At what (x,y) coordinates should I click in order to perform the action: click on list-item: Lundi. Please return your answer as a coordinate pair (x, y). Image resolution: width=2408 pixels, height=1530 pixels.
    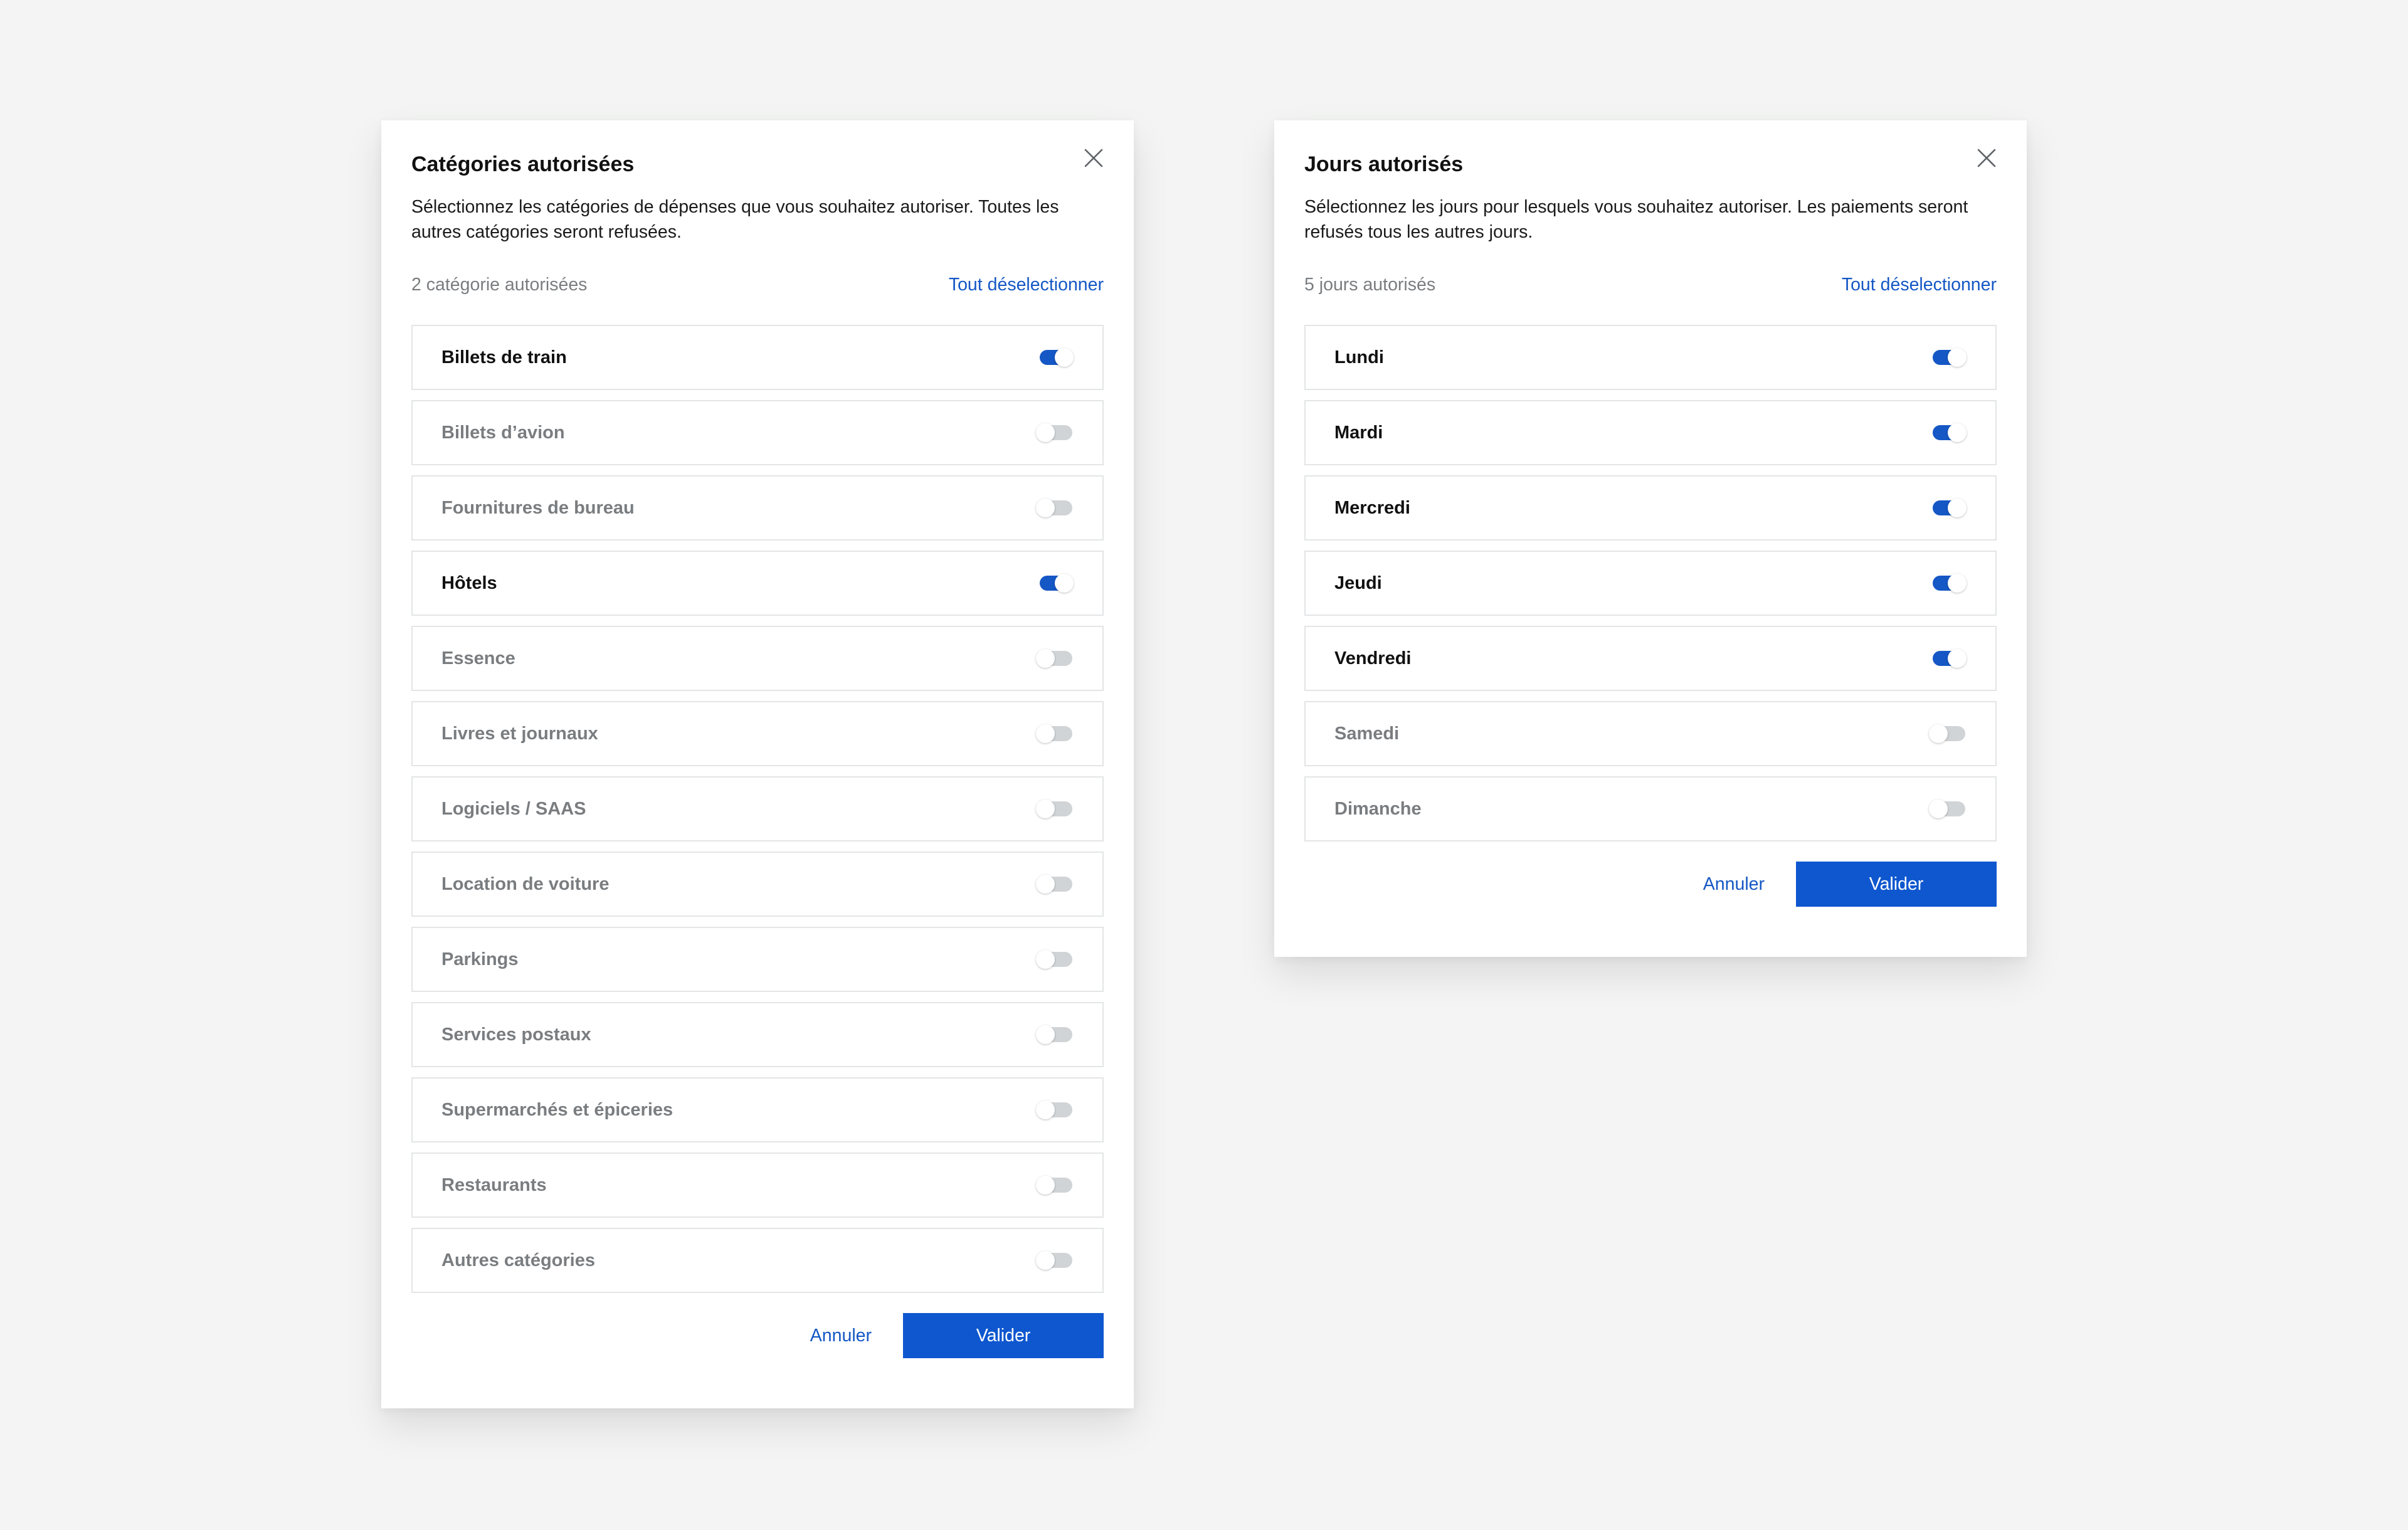
    Looking at the image, I should click on (1650, 358).